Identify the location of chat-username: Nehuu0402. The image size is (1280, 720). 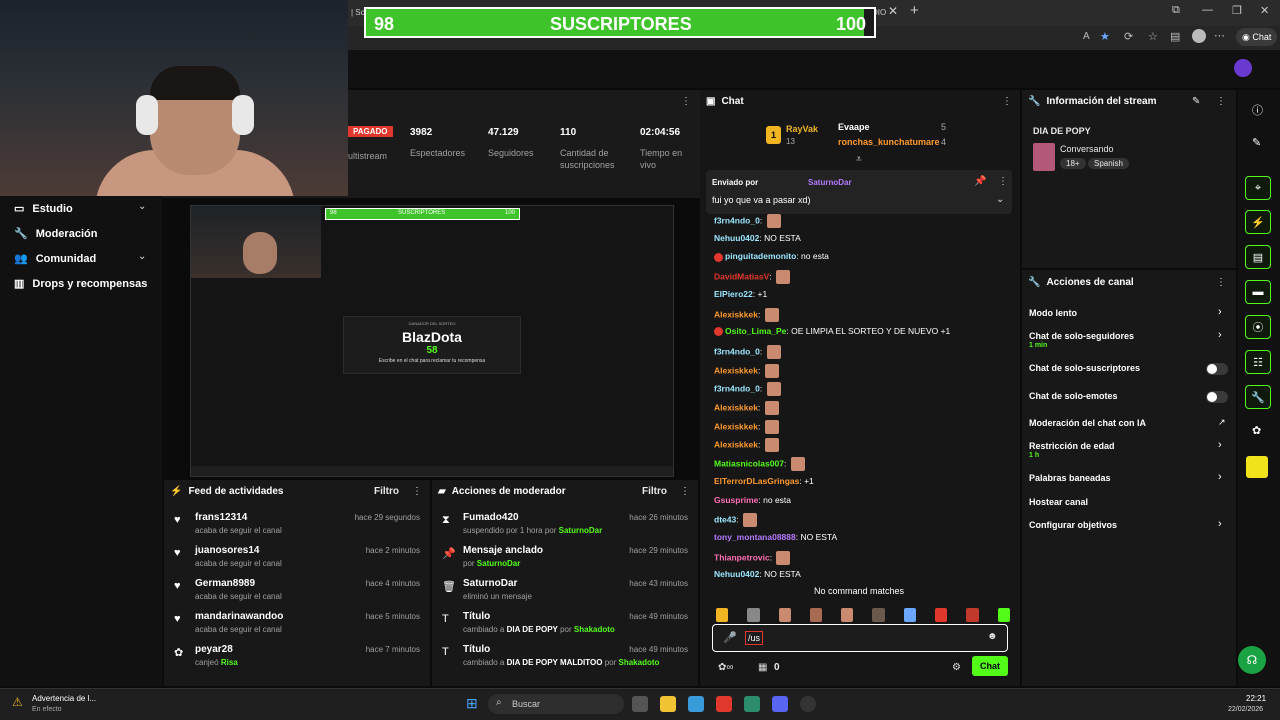
(736, 238).